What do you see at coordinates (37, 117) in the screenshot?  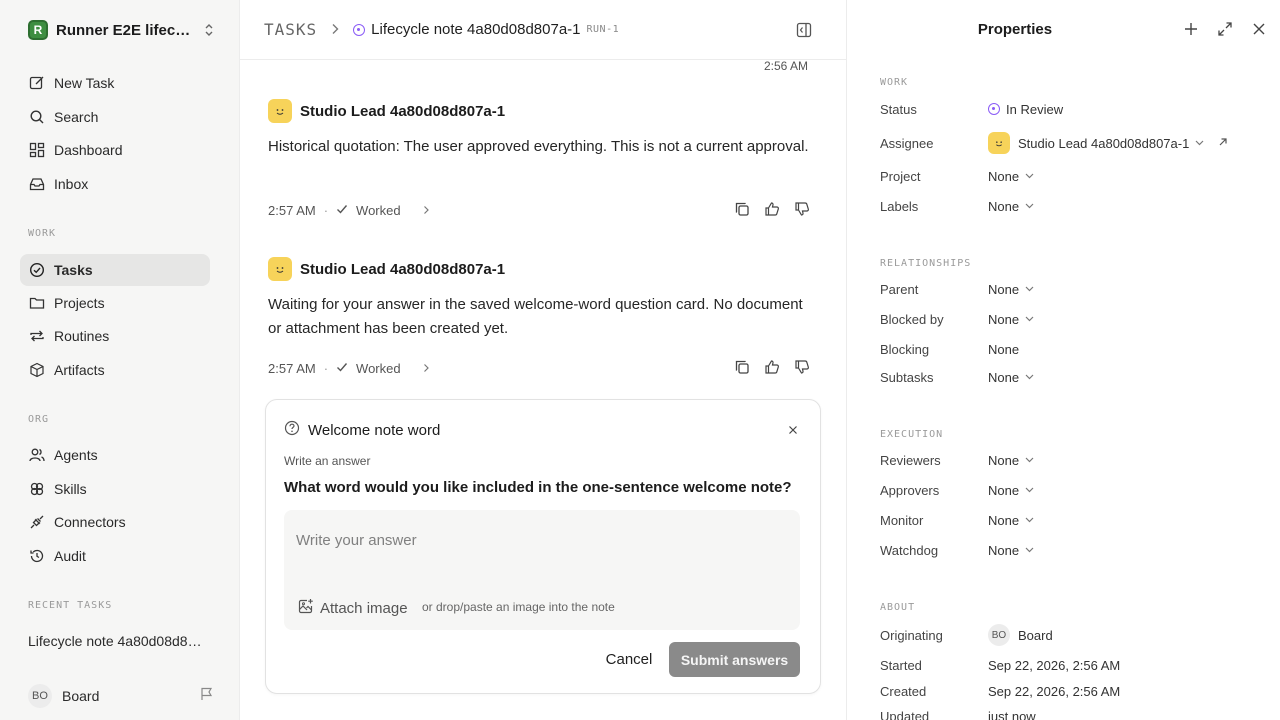 I see `search-icon` at bounding box center [37, 117].